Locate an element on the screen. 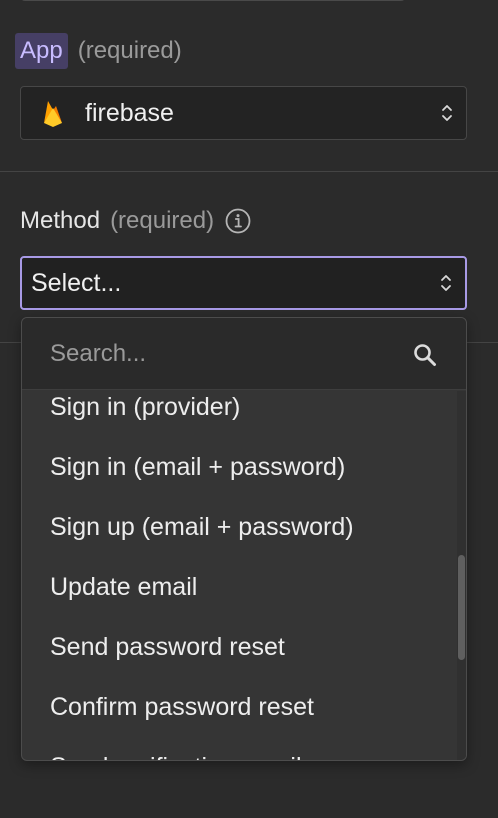 The width and height of the screenshot is (498, 818). method-field-label: Method is located at coordinates (60, 220).